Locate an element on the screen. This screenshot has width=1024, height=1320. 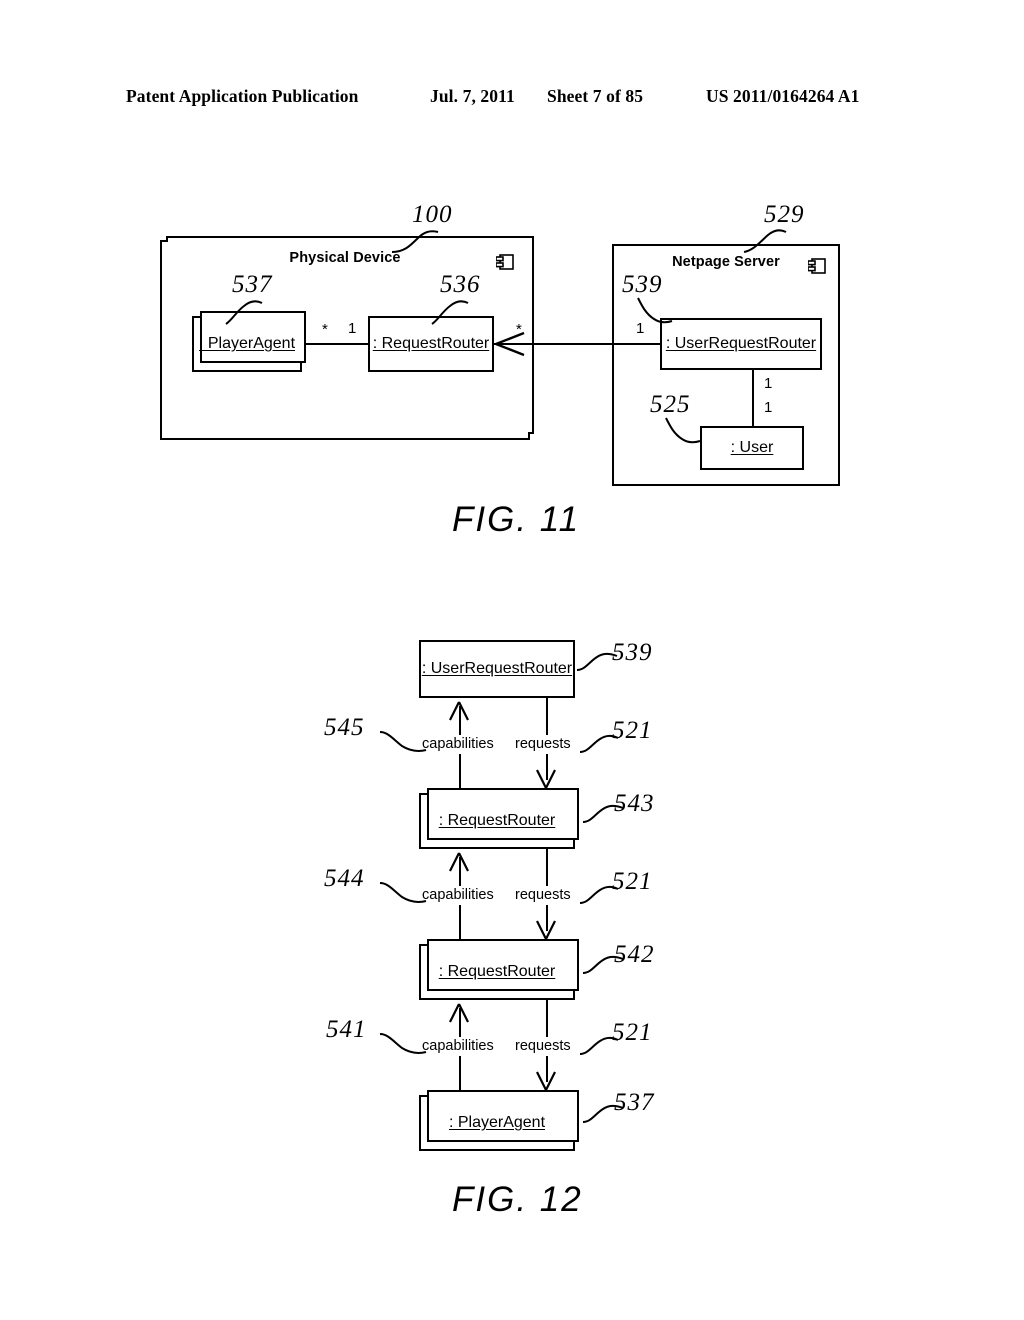
leader-line-521-c is located at coordinates (599, 1045).